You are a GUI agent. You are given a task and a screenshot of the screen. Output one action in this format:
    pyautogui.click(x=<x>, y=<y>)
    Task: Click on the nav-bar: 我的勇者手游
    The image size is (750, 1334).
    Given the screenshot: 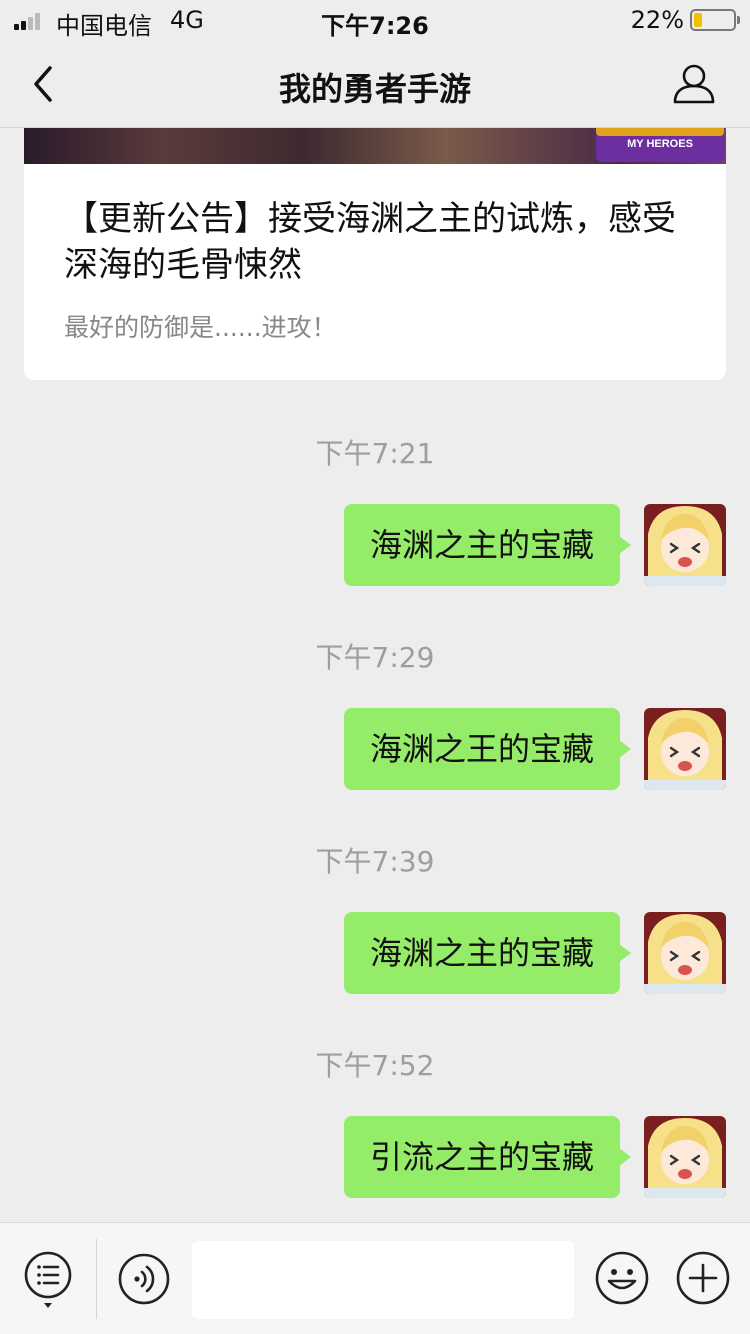 What is the action you would take?
    pyautogui.click(x=375, y=84)
    